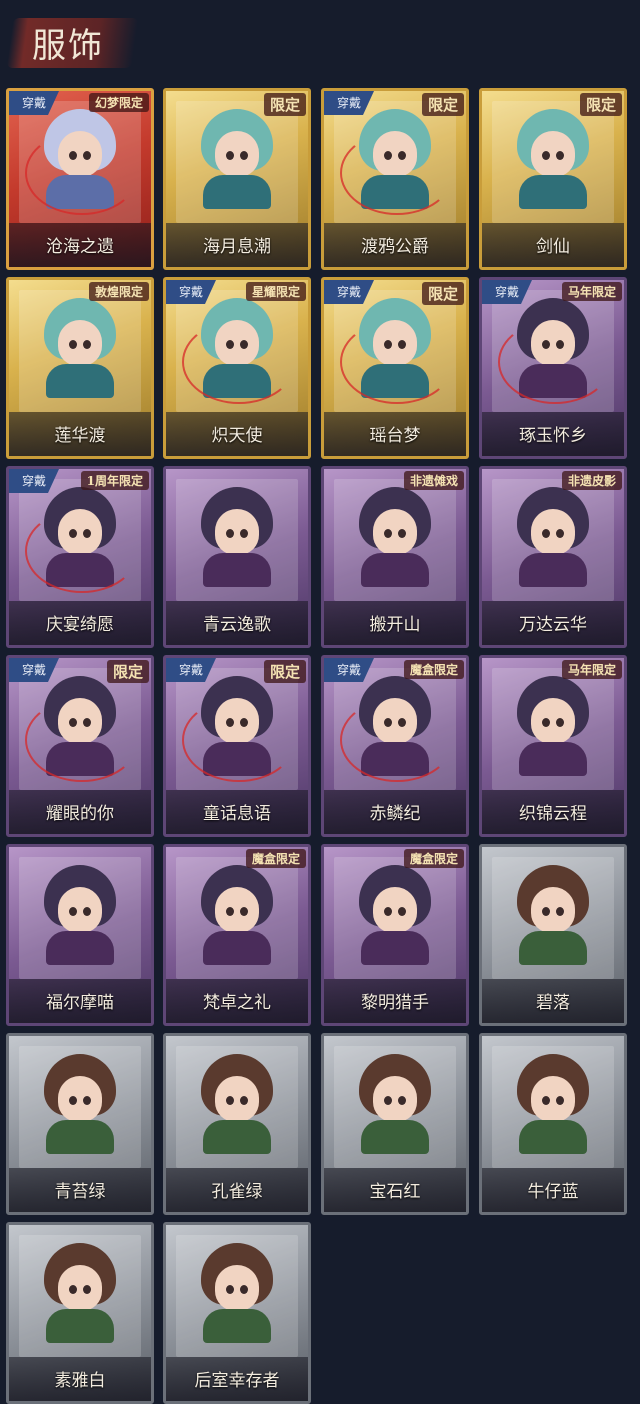  What do you see at coordinates (553, 1192) in the screenshot?
I see `outfit-name: 牛仔蓝` at bounding box center [553, 1192].